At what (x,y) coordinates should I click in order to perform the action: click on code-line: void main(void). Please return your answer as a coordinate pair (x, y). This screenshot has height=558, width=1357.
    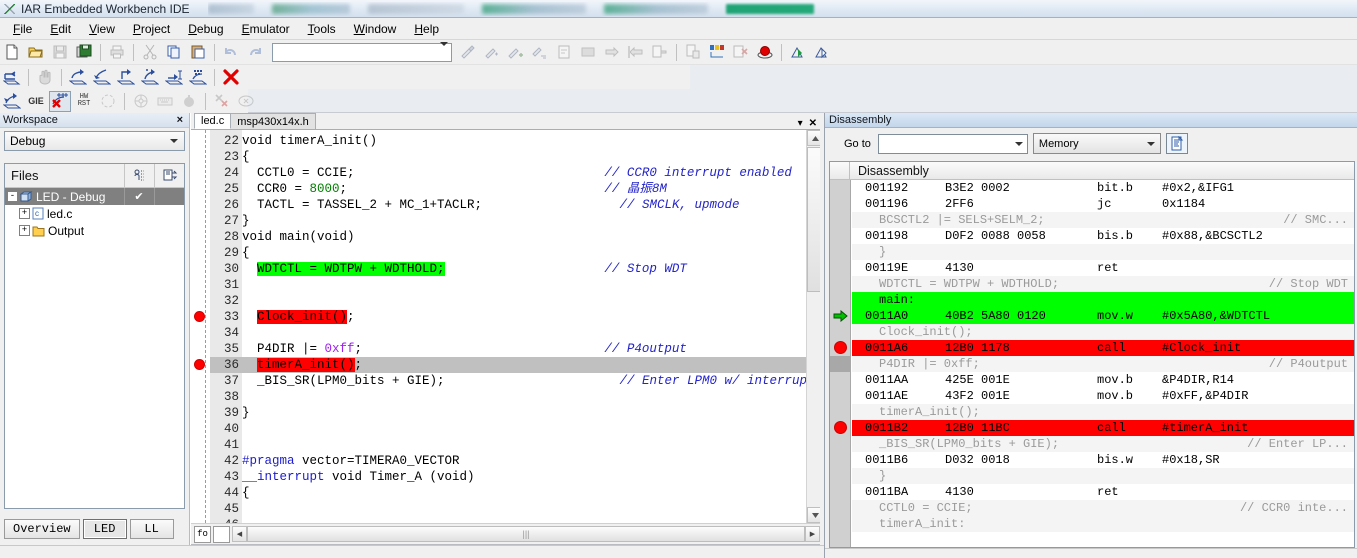
    Looking at the image, I should click on (524, 237).